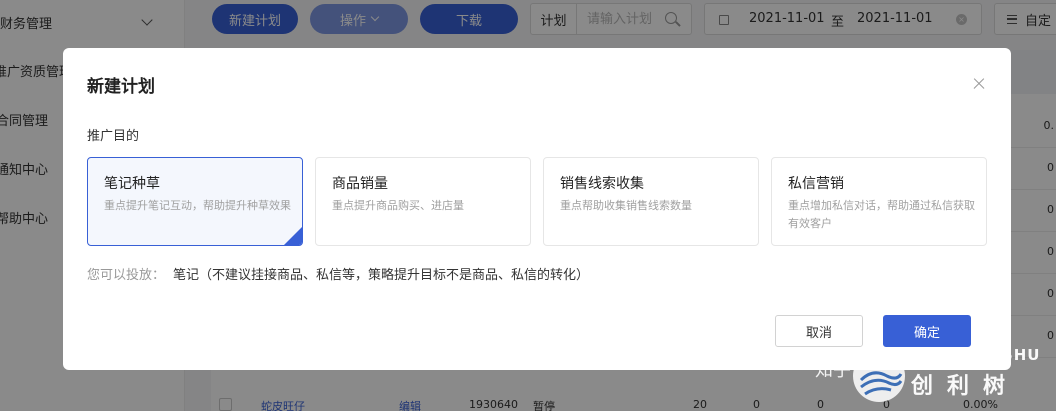  I want to click on watermark-pinyin: CHUANGLISHU, so click(974, 355).